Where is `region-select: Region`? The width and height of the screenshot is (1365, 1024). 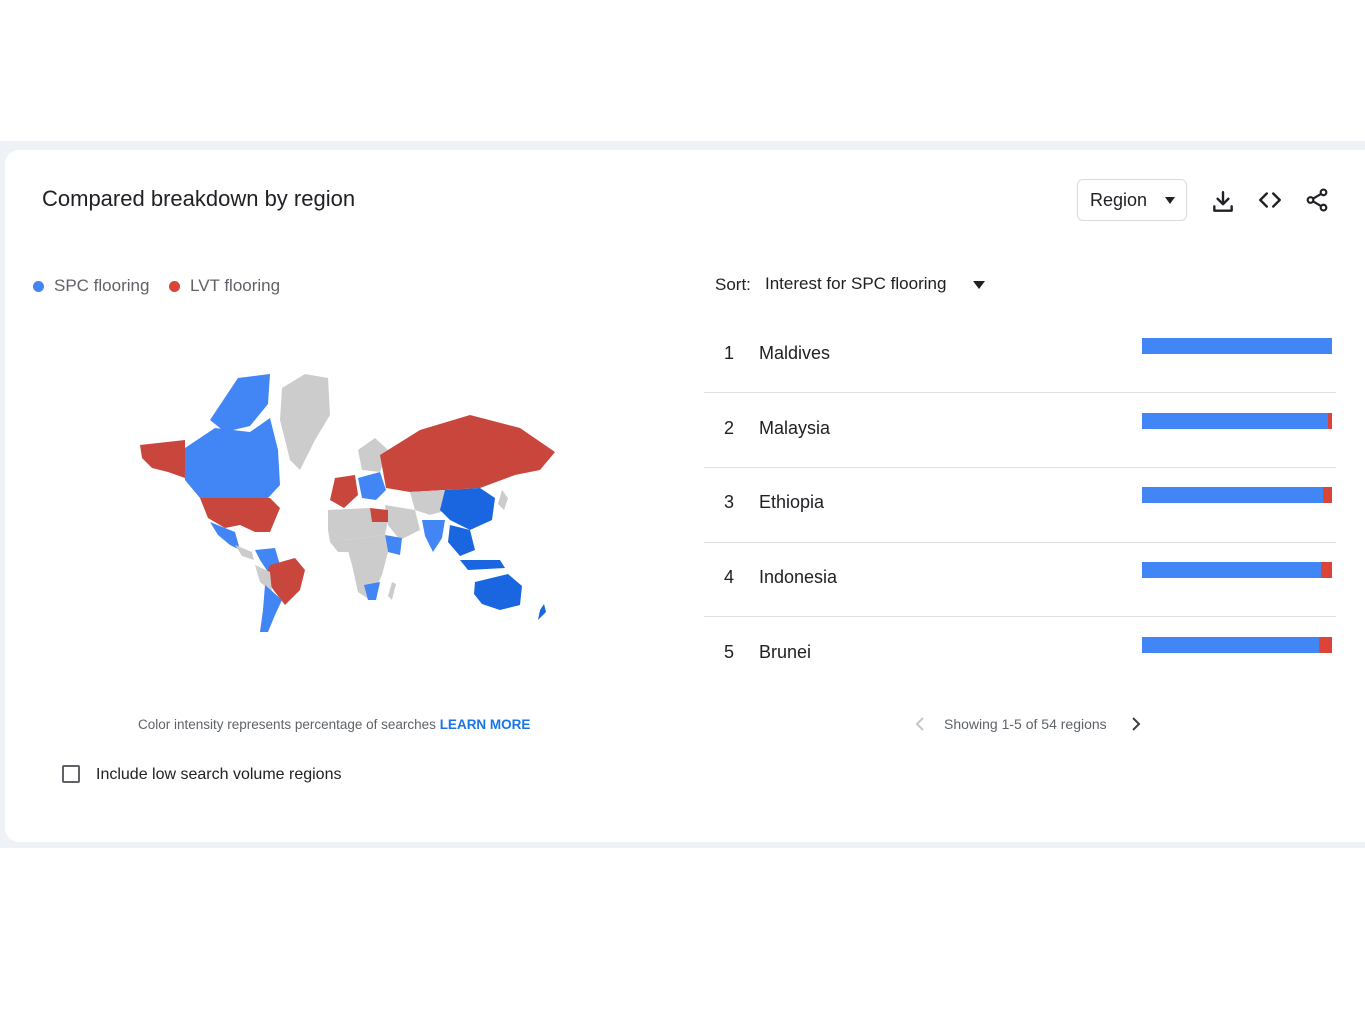
region-select: Region is located at coordinates (1132, 200).